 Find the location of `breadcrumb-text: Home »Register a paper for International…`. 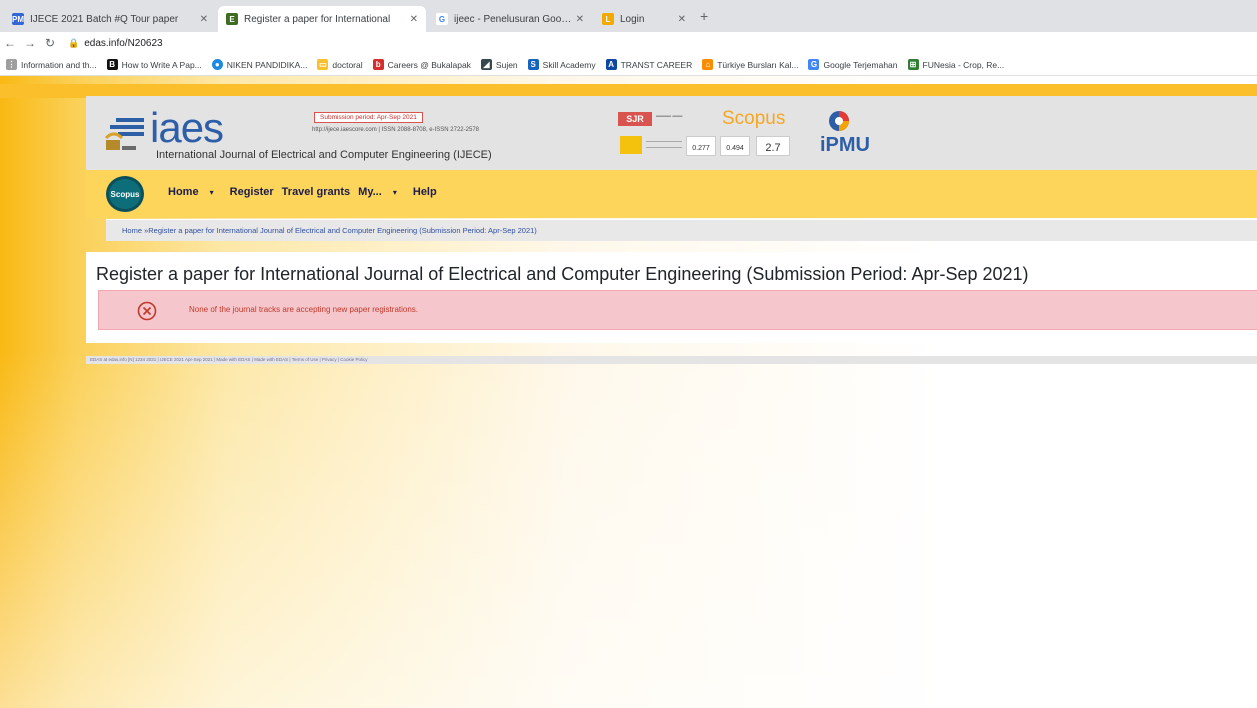

breadcrumb-text: Home »Register a paper for International… is located at coordinates (329, 230).